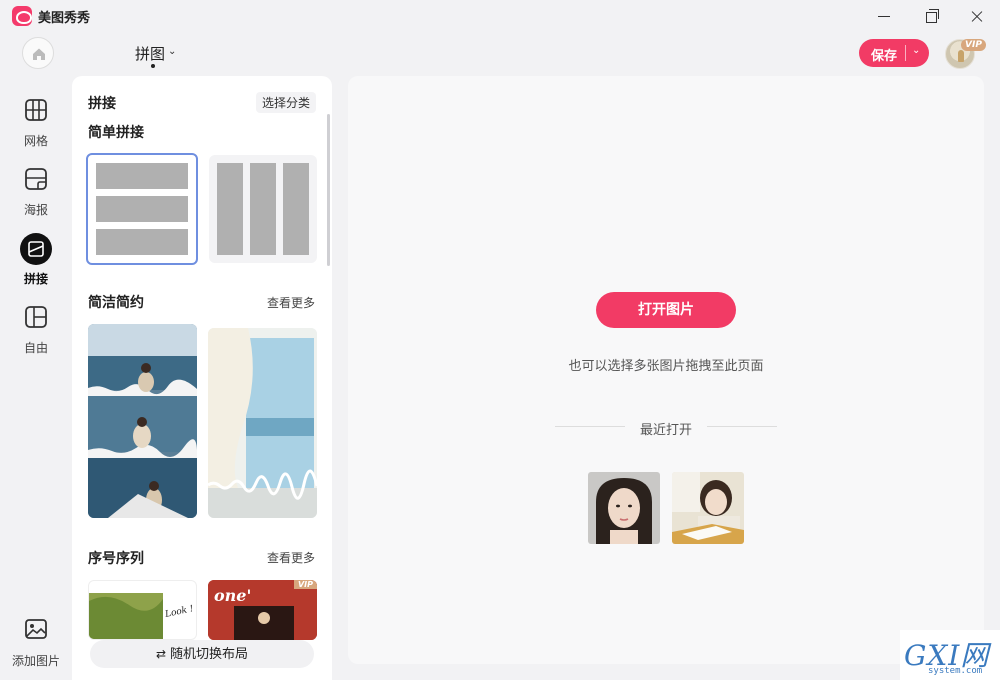  Describe the element at coordinates (950, 655) in the screenshot. I see `site-watermark: GXI网 system.com` at that location.